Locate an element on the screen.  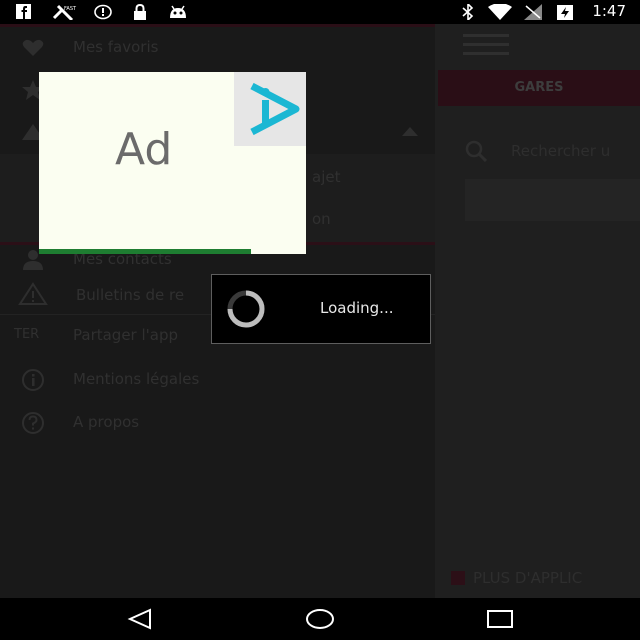
drawer-item-label: Mes favoris is located at coordinates (116, 47).